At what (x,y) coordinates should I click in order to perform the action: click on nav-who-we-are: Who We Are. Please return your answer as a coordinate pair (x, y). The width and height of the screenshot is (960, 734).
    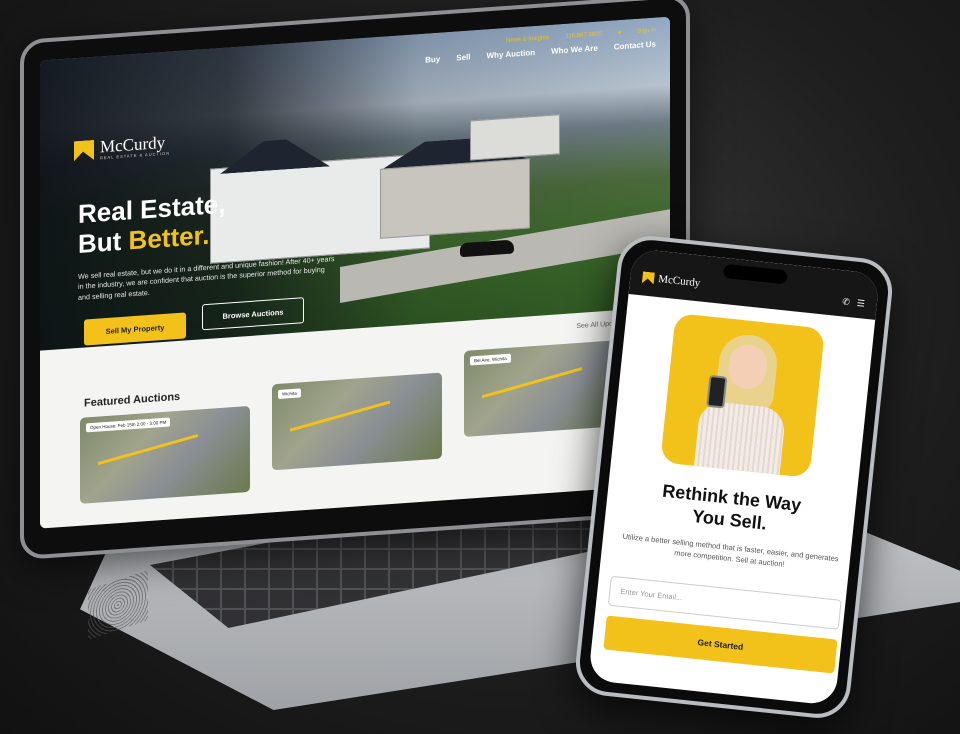
    Looking at the image, I should click on (574, 50).